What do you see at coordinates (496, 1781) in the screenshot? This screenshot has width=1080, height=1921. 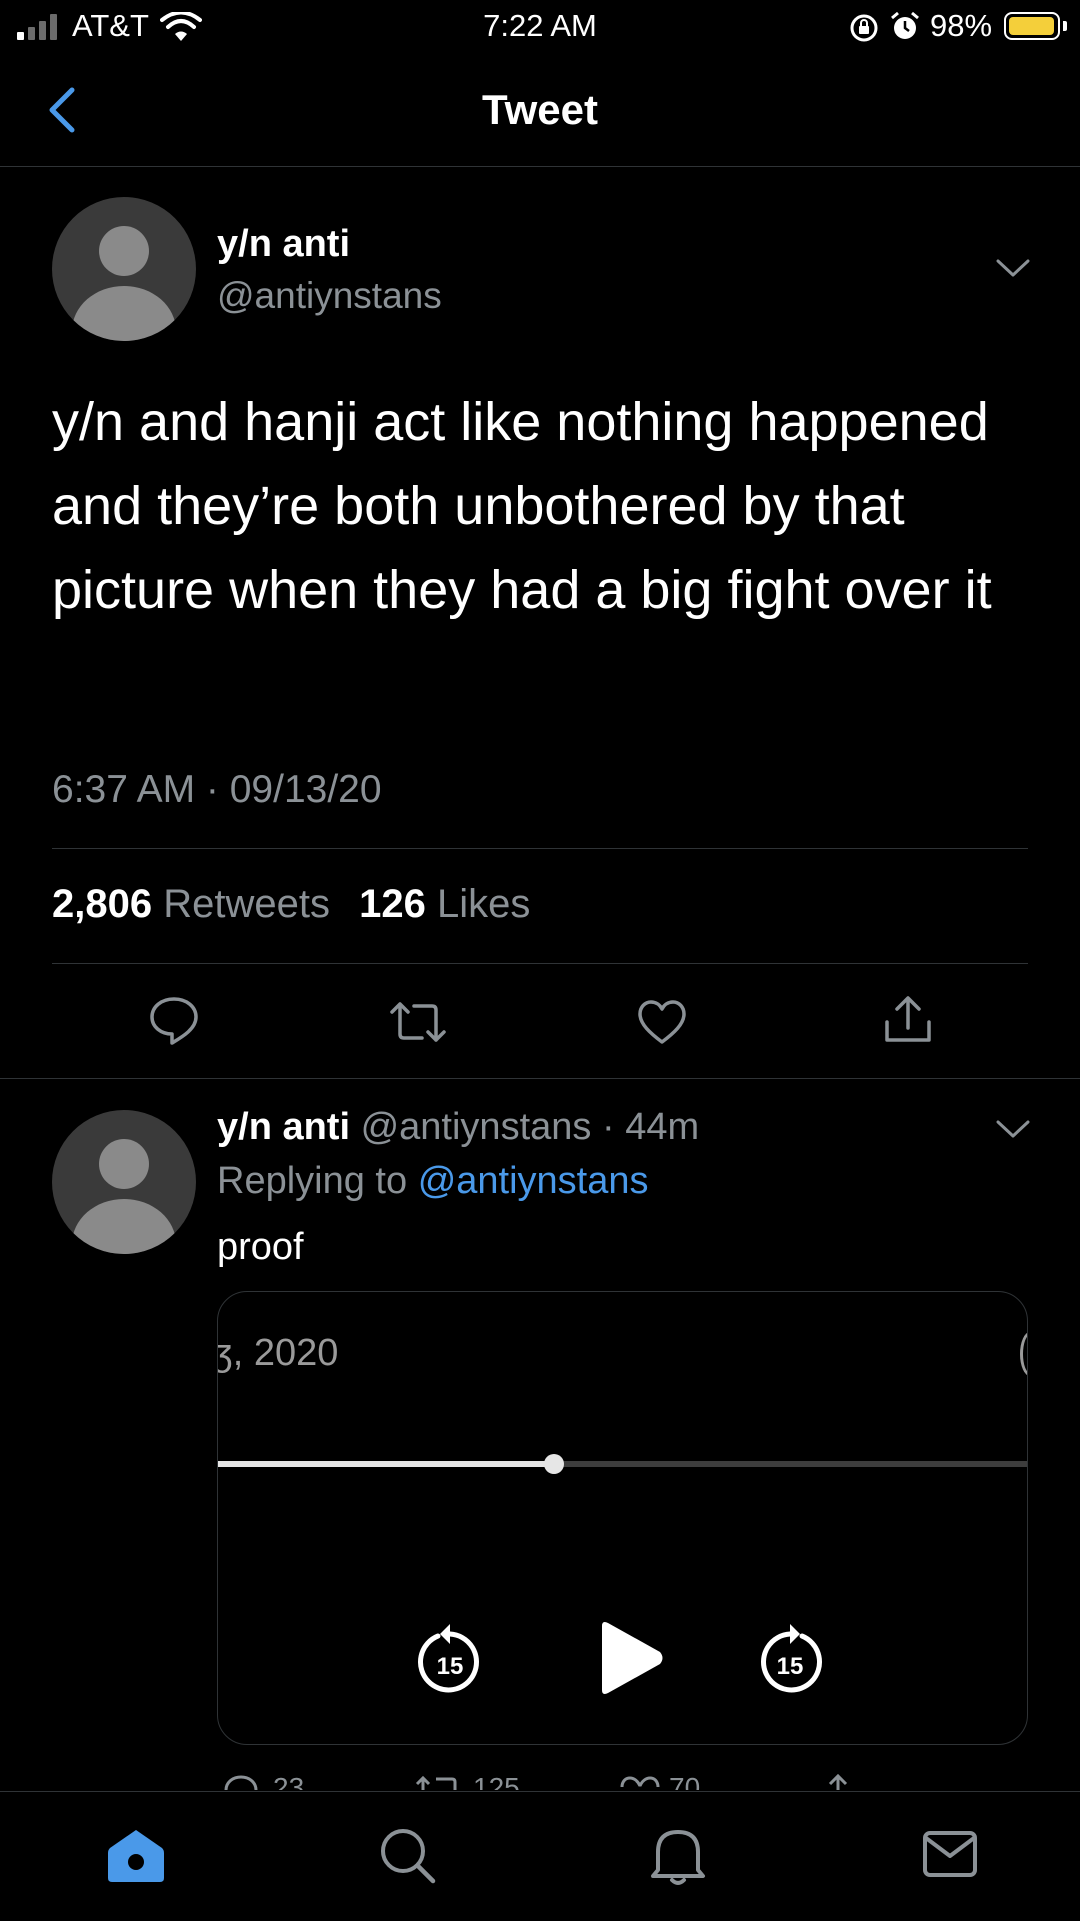 I see `reply-retweet-count: 125` at bounding box center [496, 1781].